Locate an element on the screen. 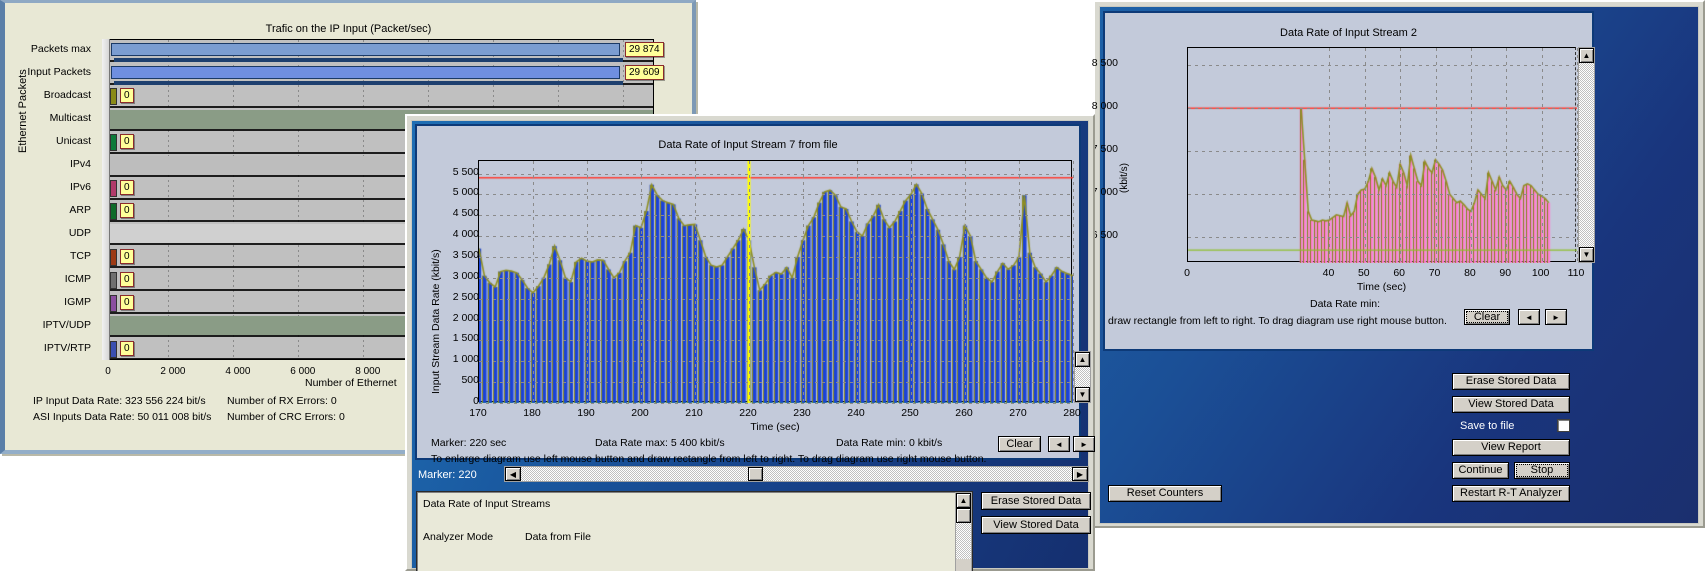 The height and width of the screenshot is (571, 1705). stop-button: Stop is located at coordinates (1542, 470).